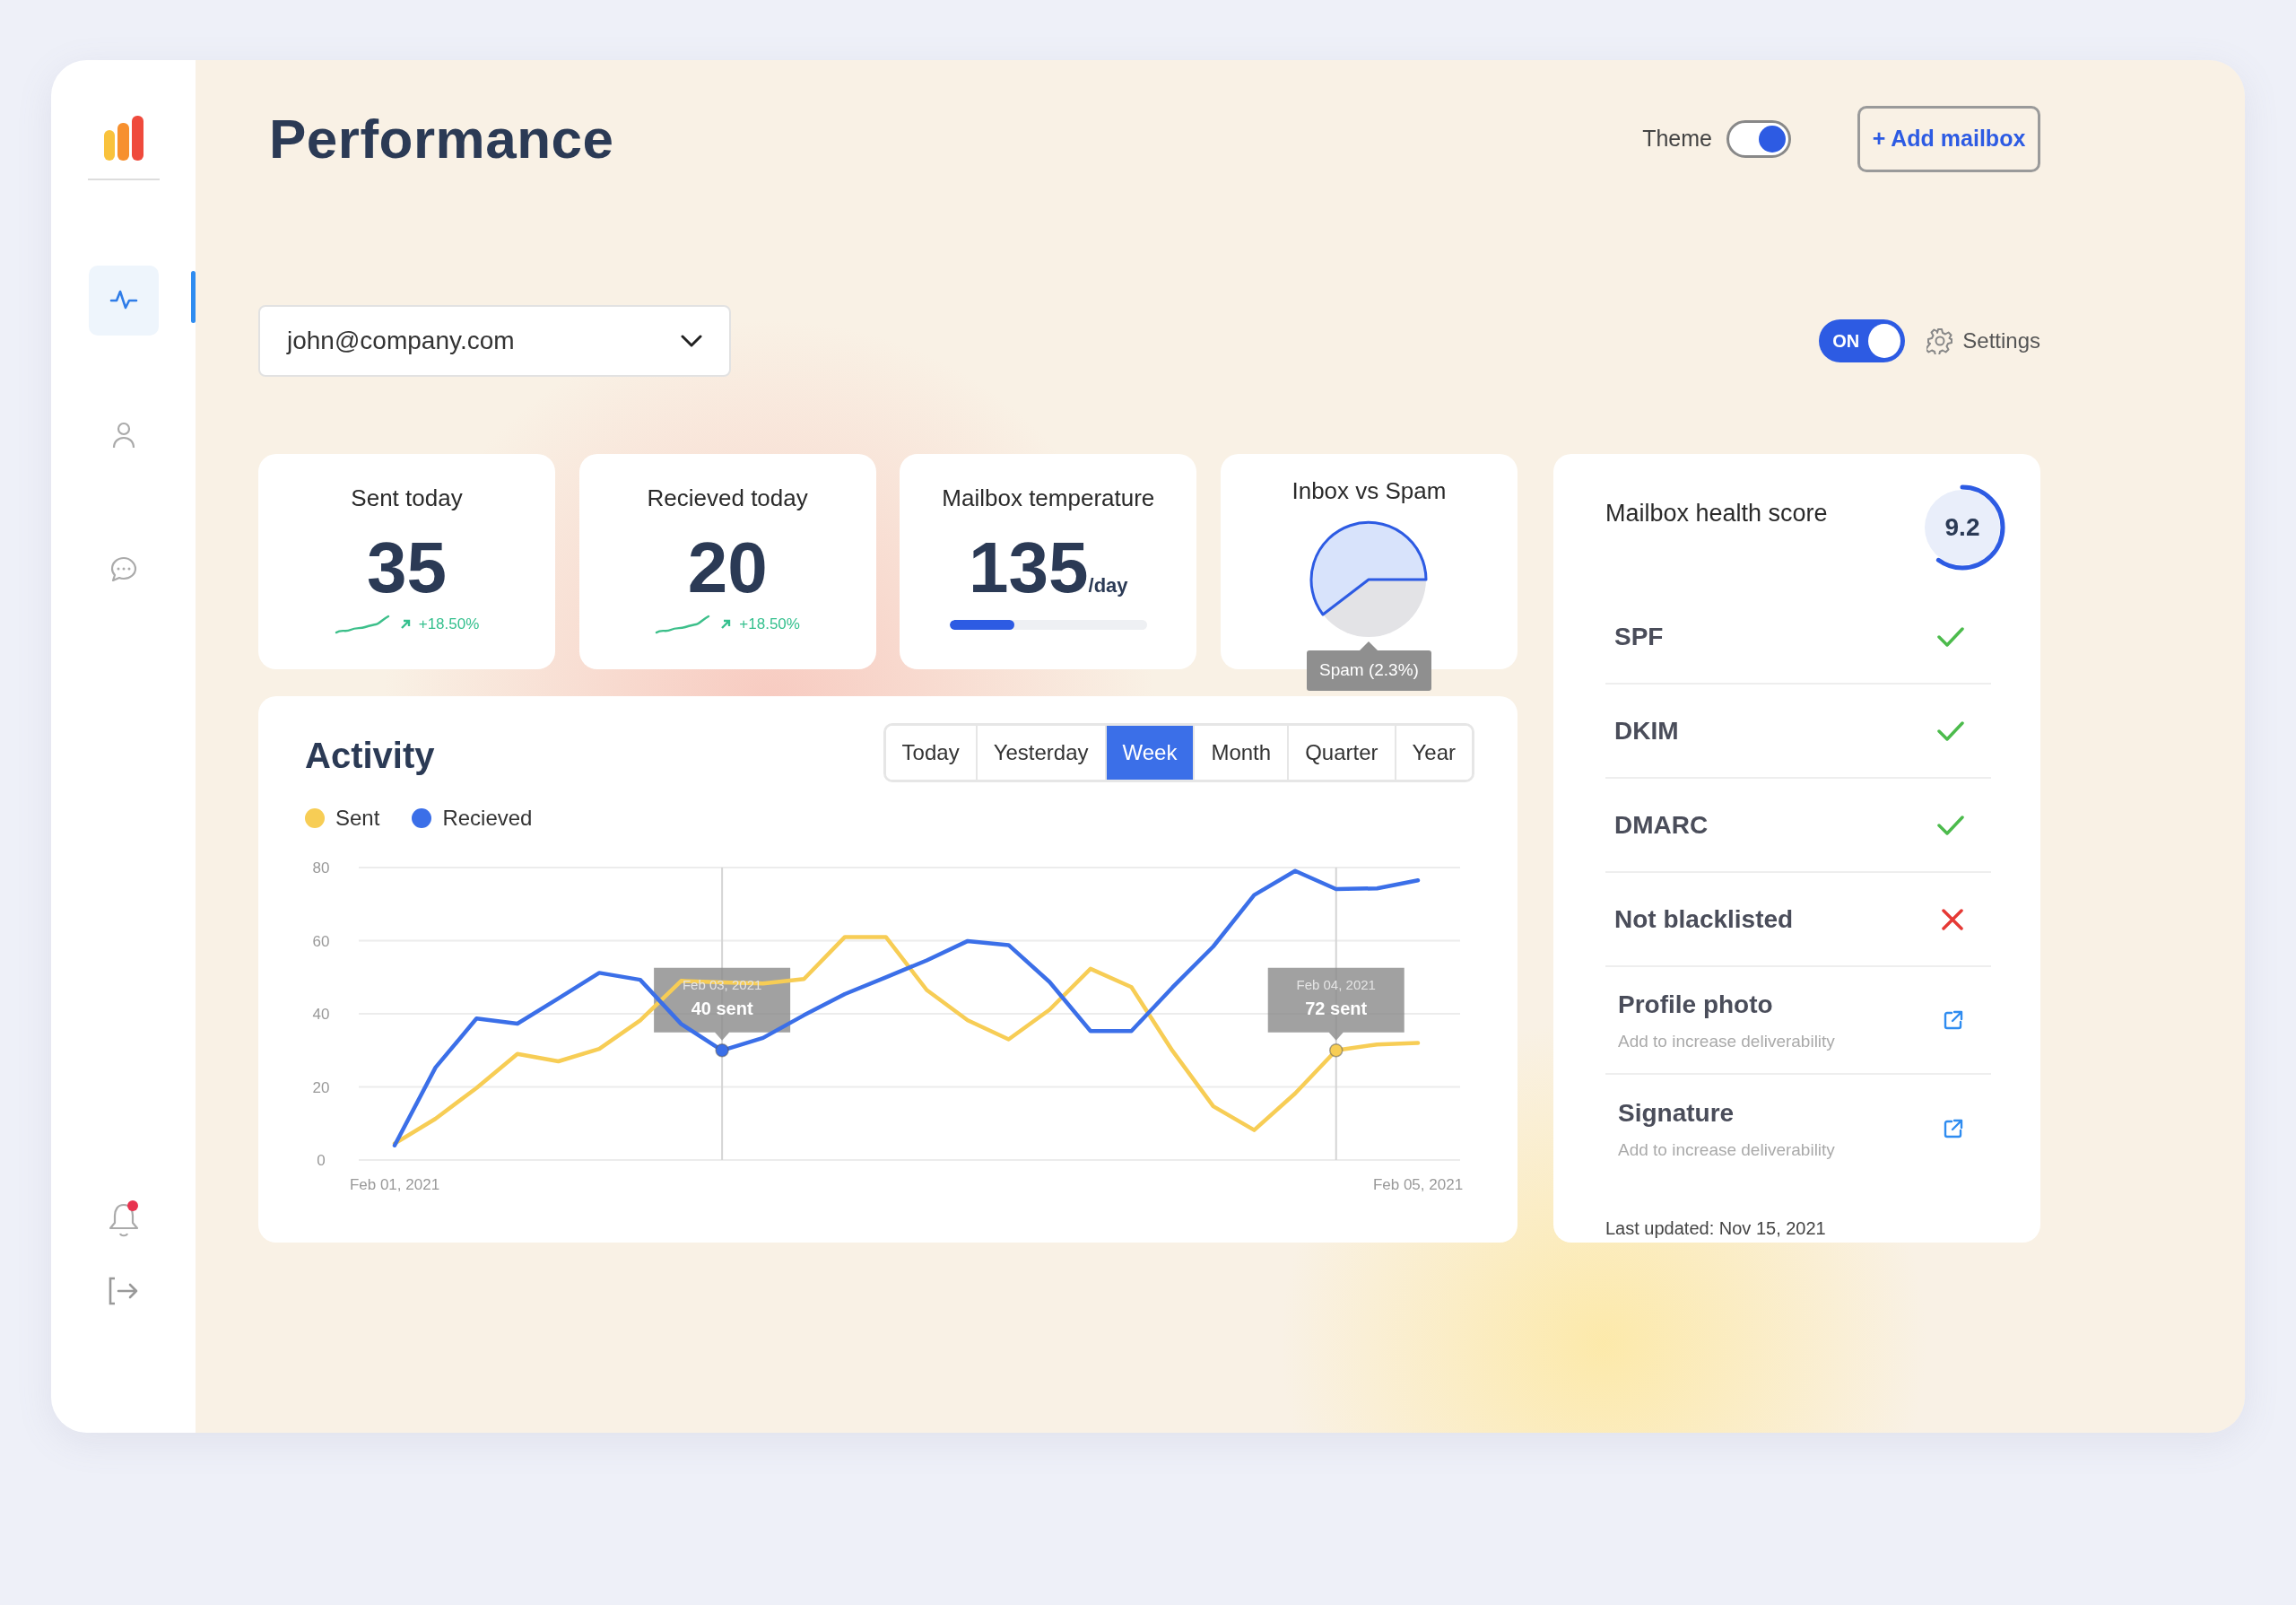 This screenshot has width=2296, height=1605. What do you see at coordinates (1661, 825) in the screenshot?
I see `check-label: DMARC` at bounding box center [1661, 825].